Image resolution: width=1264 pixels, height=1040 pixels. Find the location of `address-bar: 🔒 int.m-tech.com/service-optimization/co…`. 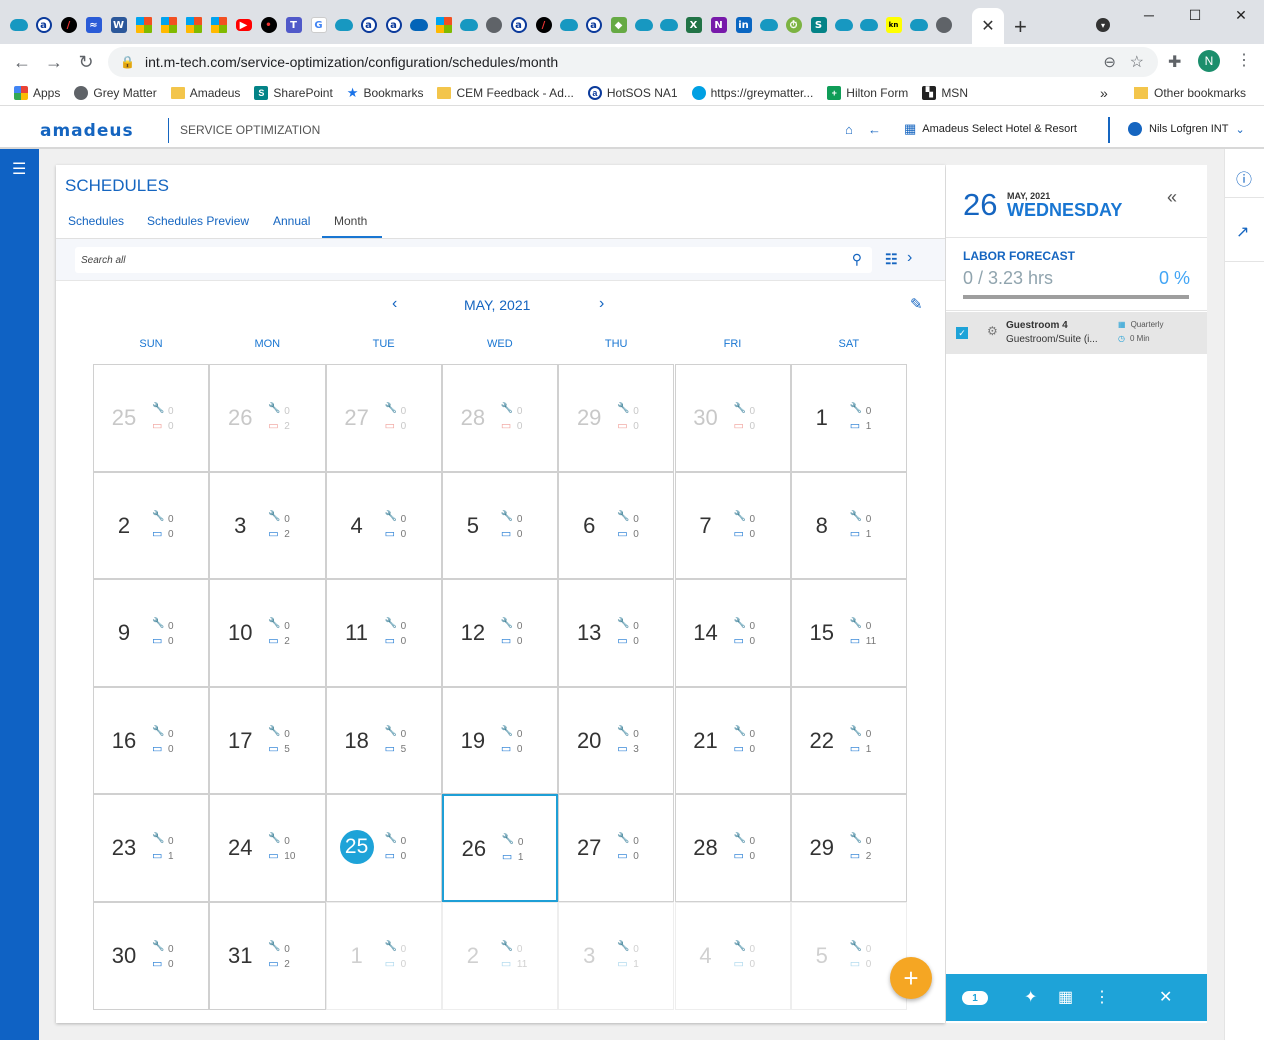

address-bar: 🔒 int.m-tech.com/service-optimization/co… is located at coordinates (633, 62).